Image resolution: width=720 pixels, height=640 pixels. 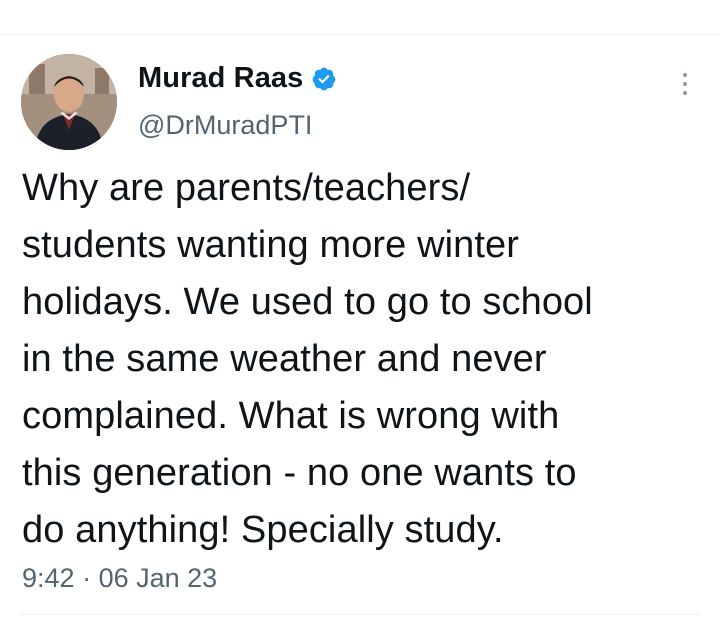 I want to click on avatar, so click(x=69, y=102).